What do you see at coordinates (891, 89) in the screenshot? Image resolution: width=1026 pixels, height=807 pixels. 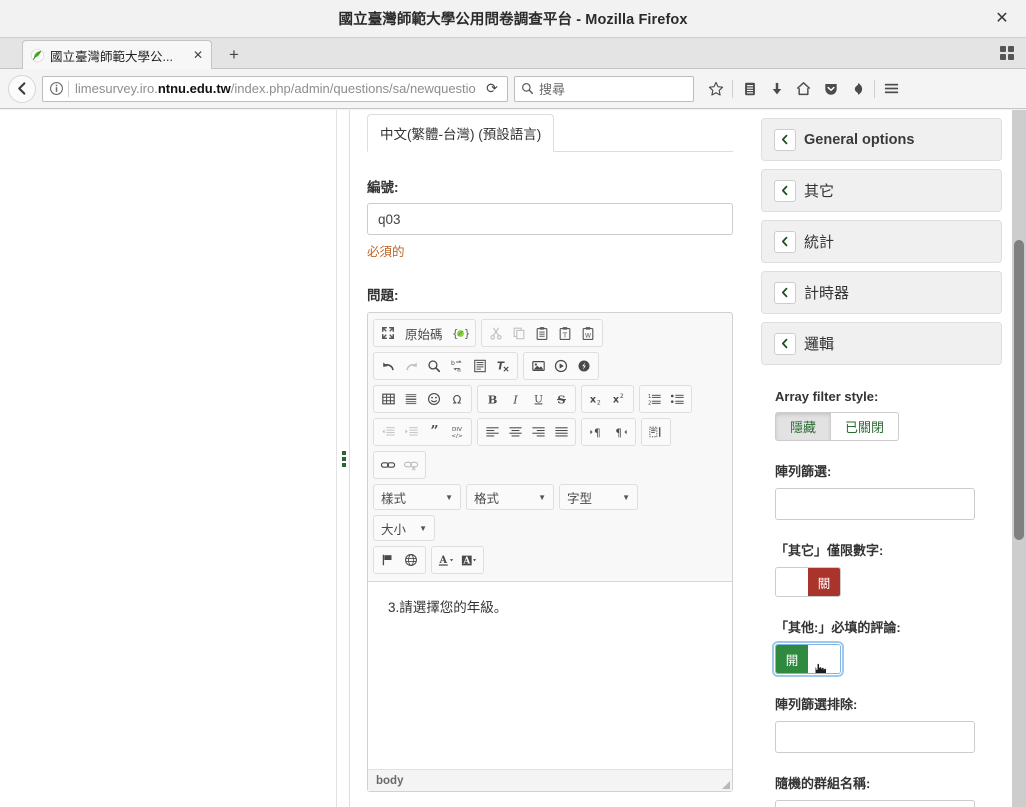 I see `menu-icon` at bounding box center [891, 89].